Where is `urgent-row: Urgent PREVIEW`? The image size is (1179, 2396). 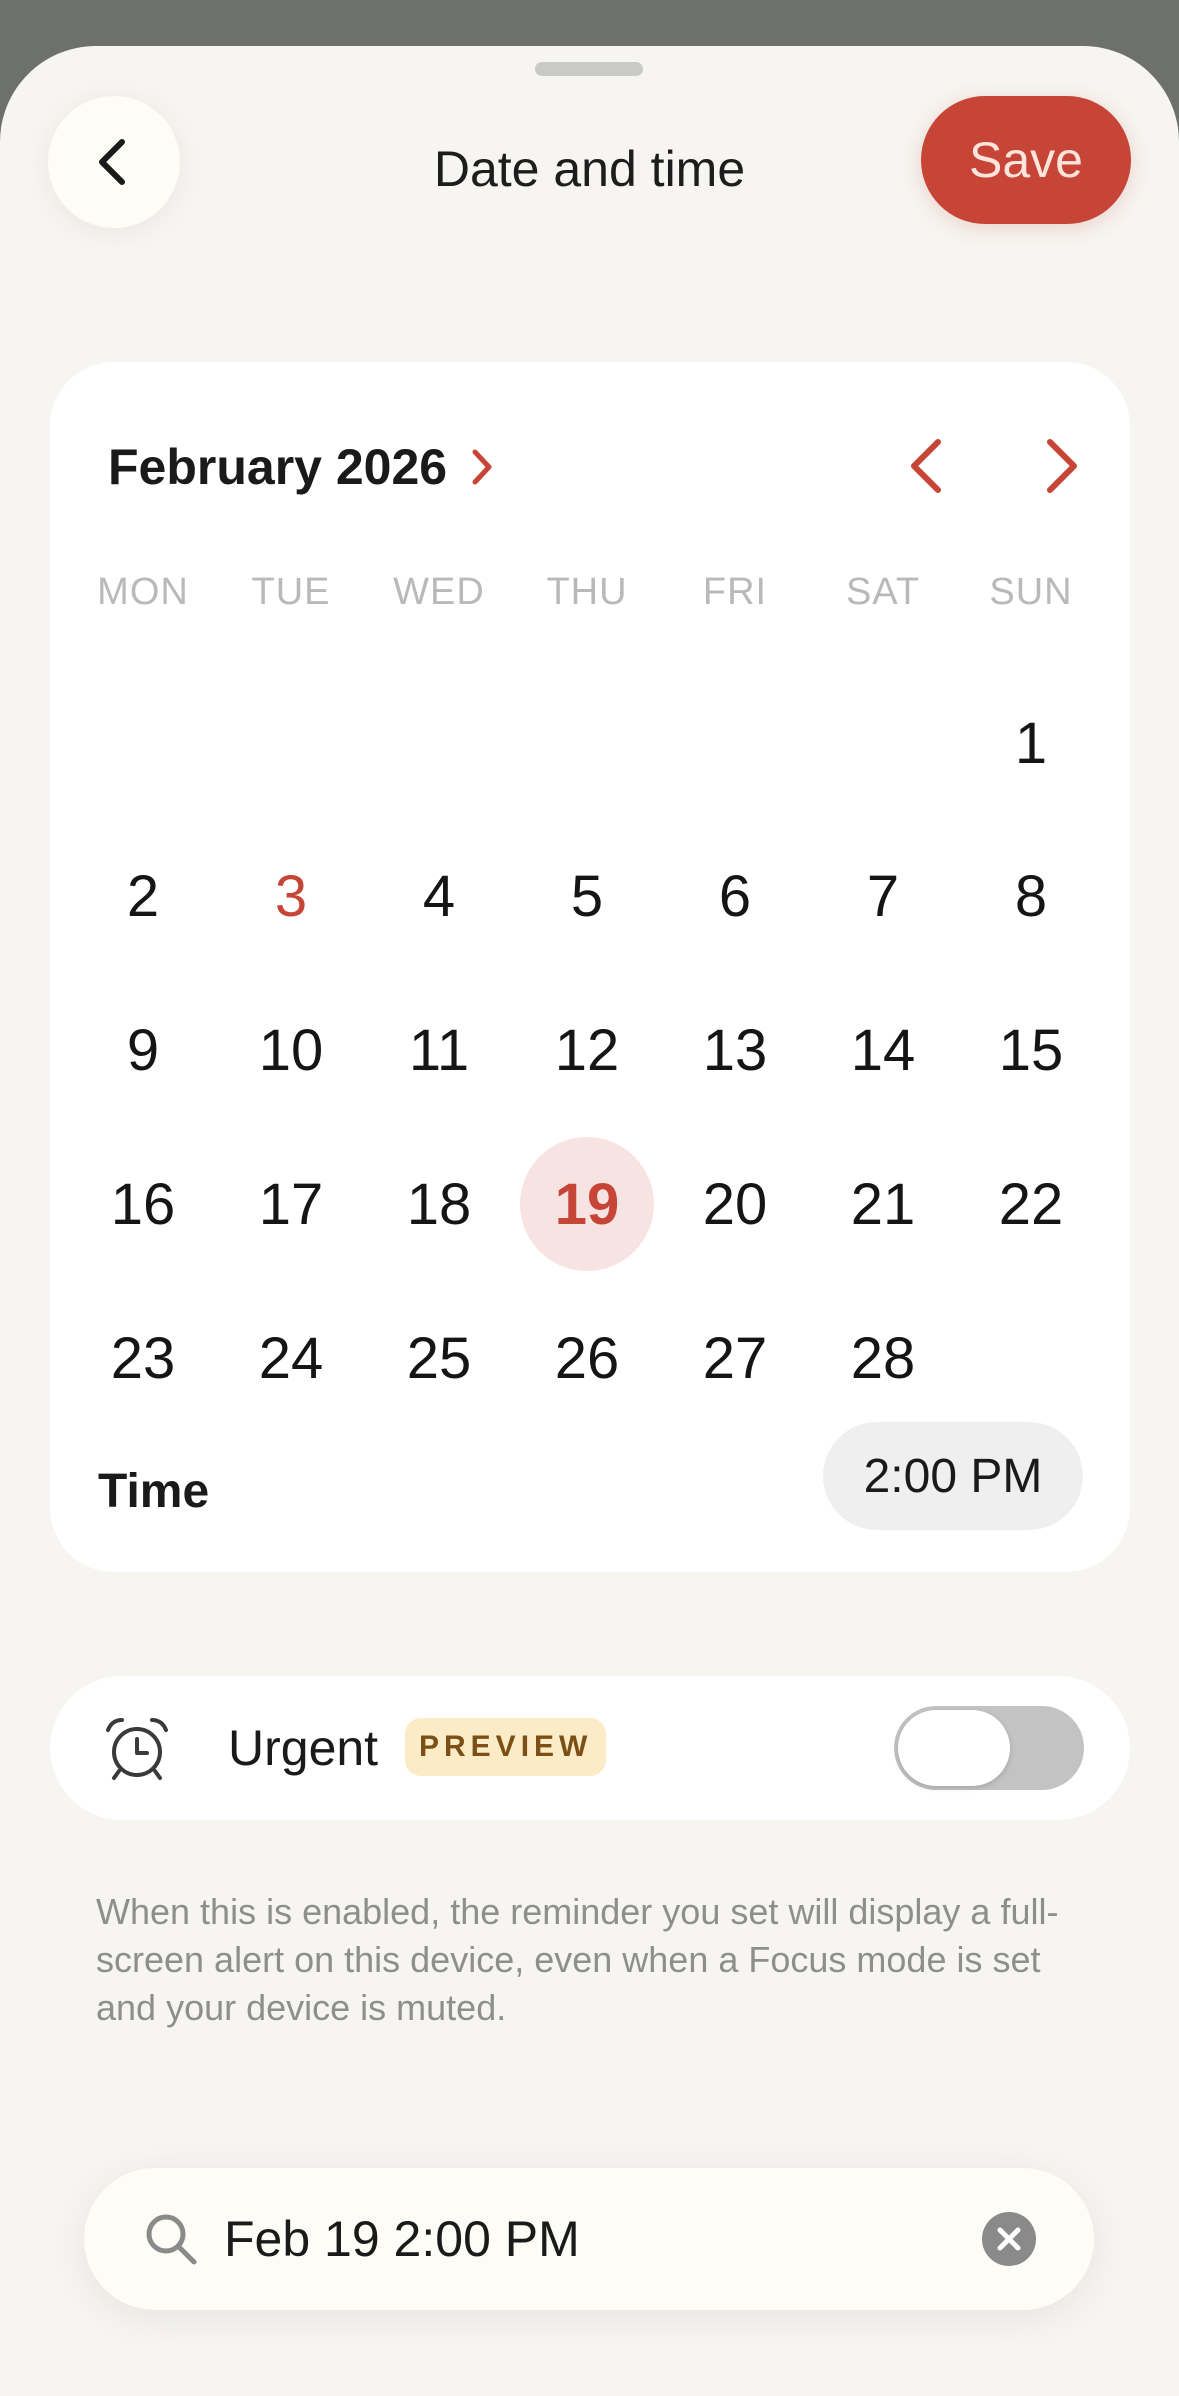
urgent-row: Urgent PREVIEW is located at coordinates (590, 1748).